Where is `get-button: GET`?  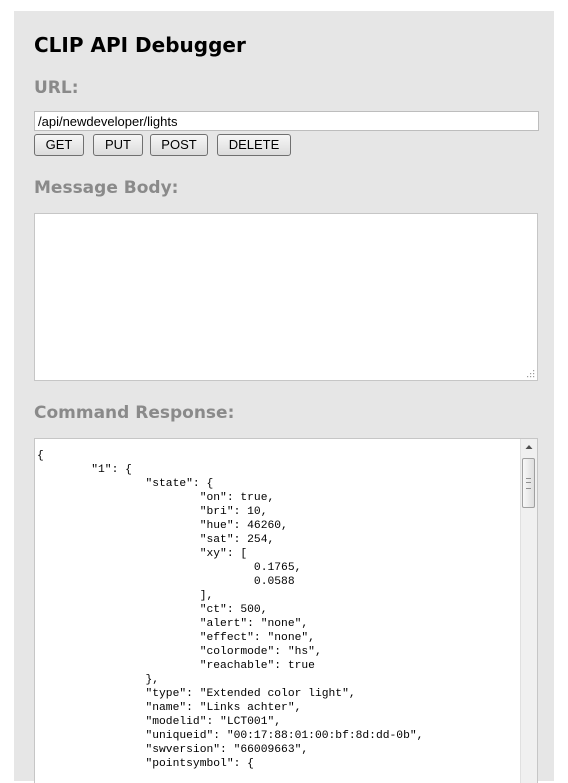 get-button: GET is located at coordinates (59, 145).